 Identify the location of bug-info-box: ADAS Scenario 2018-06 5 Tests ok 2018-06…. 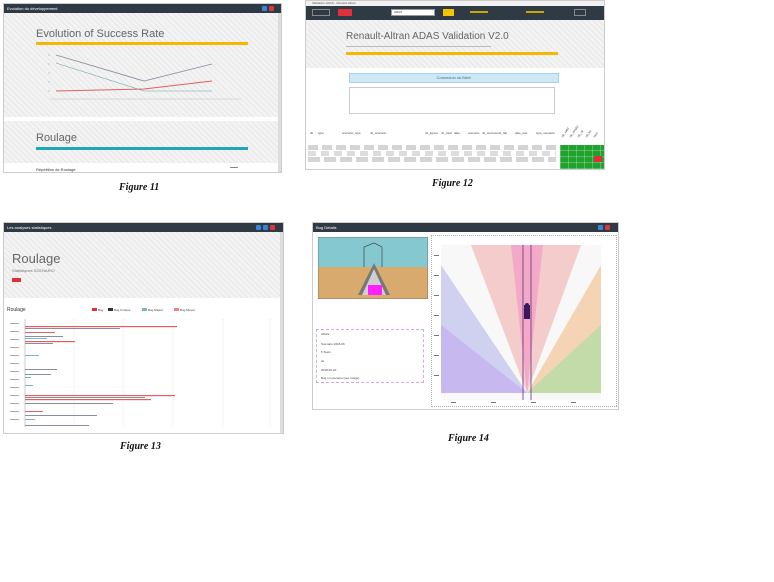
(370, 356).